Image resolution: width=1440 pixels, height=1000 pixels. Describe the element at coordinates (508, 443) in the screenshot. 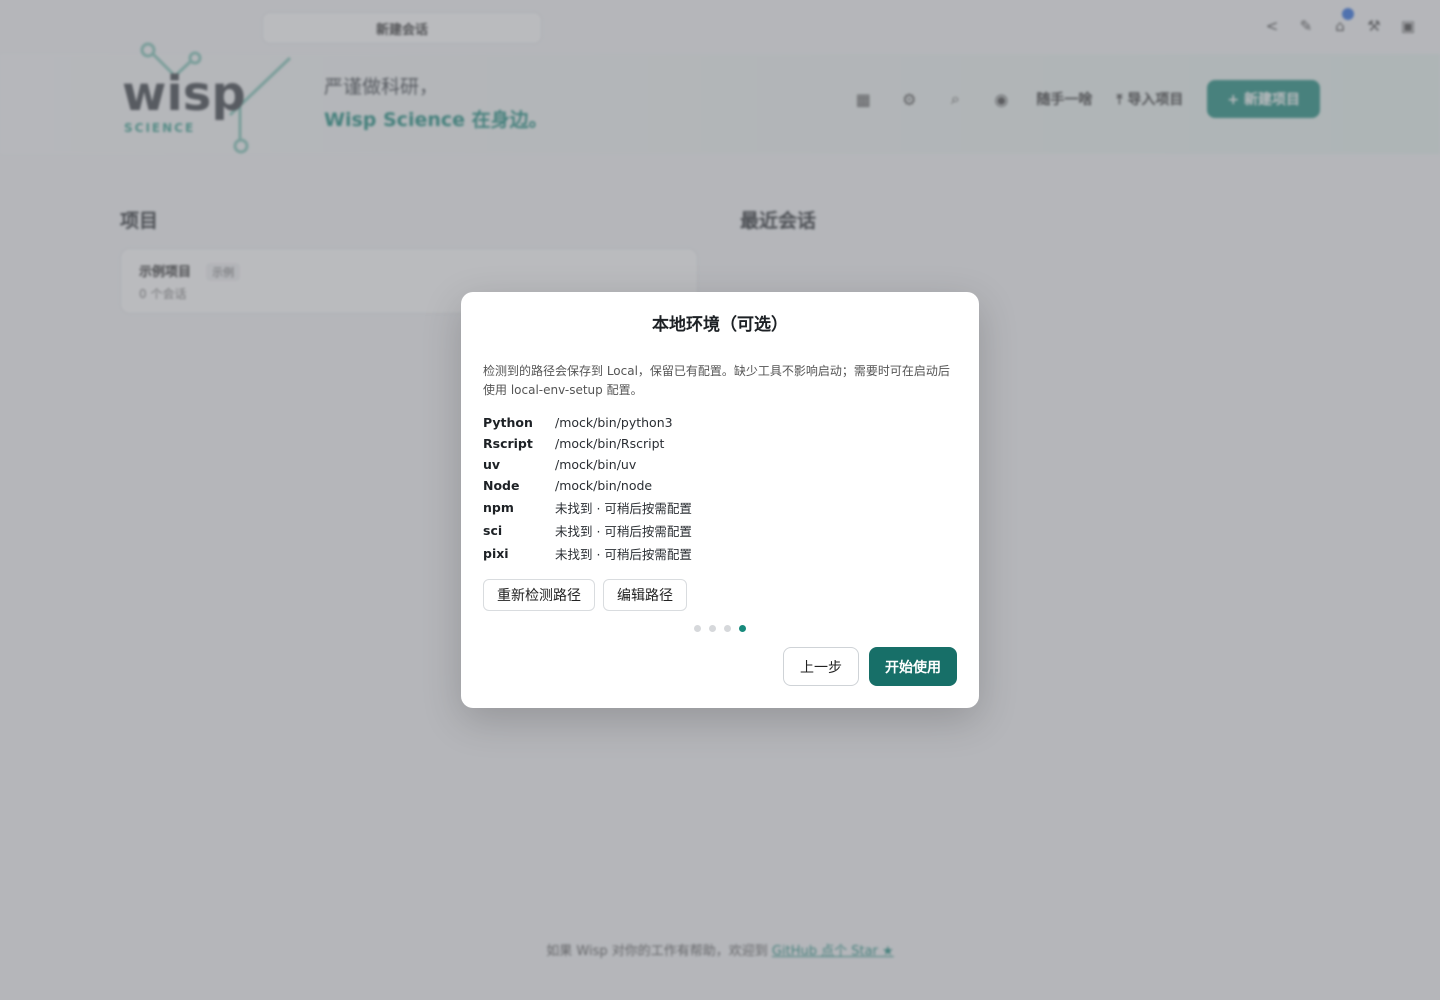

I see `env-key: Rscript` at that location.